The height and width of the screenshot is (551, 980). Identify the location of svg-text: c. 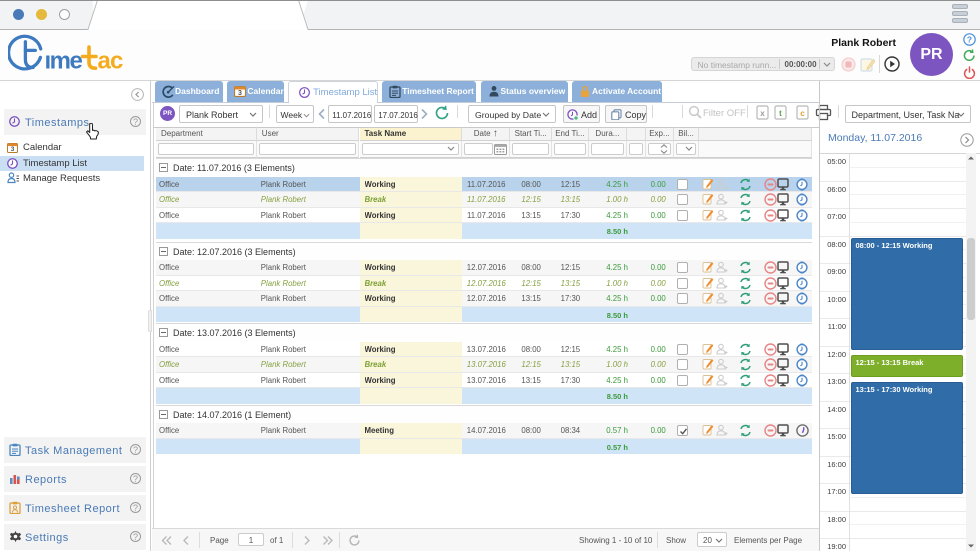
(802, 113).